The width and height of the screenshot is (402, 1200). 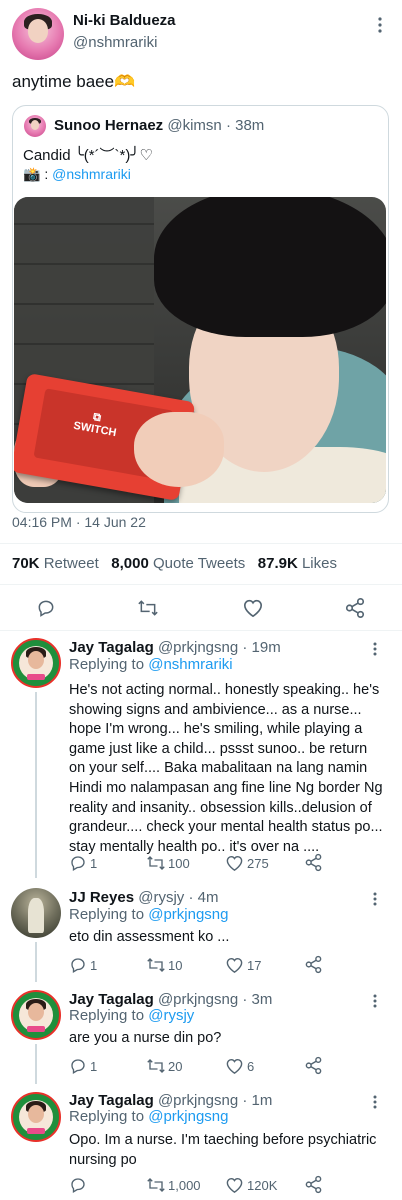 I want to click on retweet-count: 20, so click(x=175, y=1066).